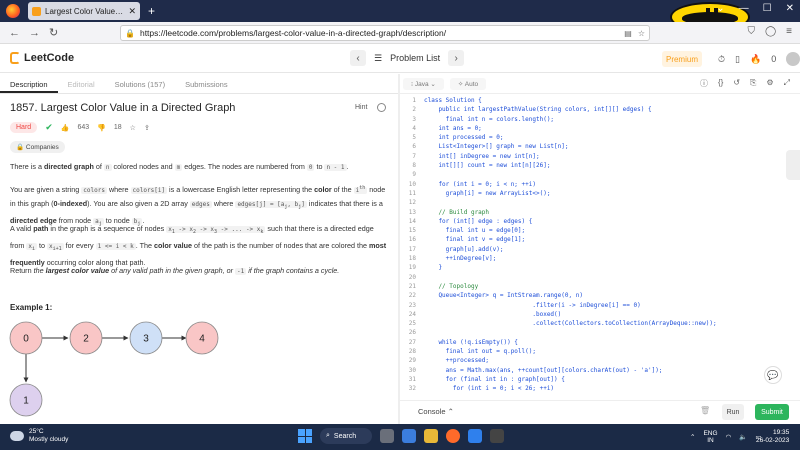 The width and height of the screenshot is (800, 450). Describe the element at coordinates (743, 437) in the screenshot. I see `speaker-icon: 🔈` at that location.